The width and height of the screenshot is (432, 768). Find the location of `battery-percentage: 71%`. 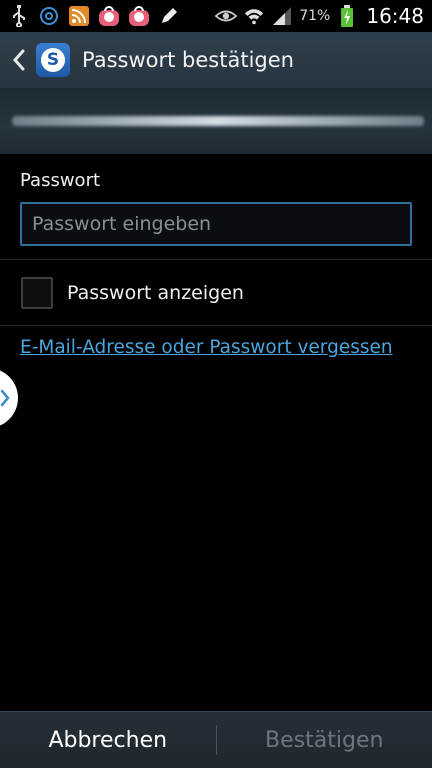

battery-percentage: 71% is located at coordinates (315, 16).